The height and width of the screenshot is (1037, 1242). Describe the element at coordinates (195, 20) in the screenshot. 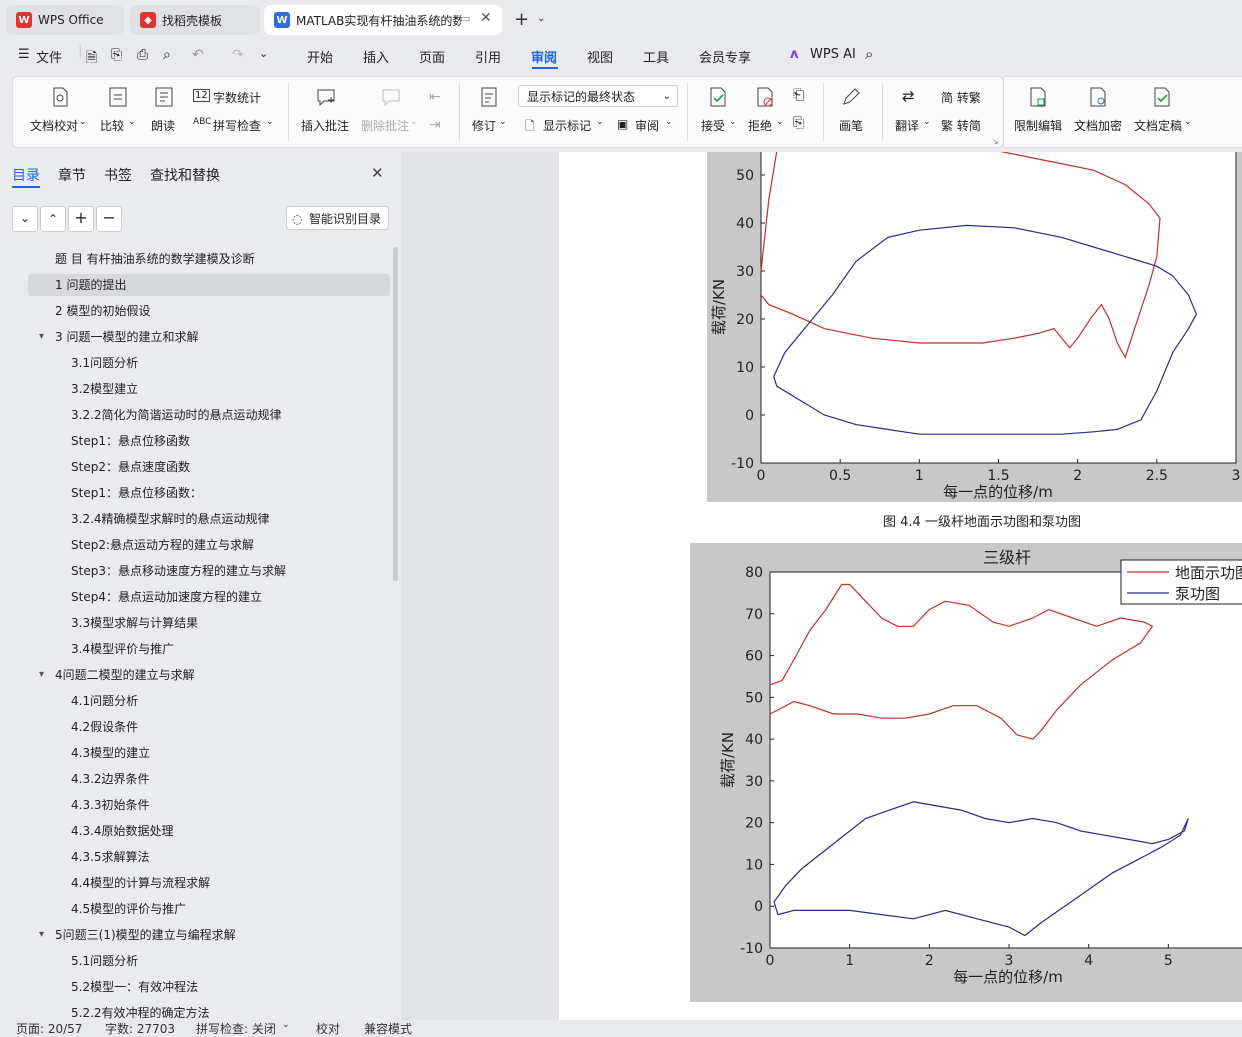

I see `tab-docer-templates: ◆ 找稻壳模板` at that location.